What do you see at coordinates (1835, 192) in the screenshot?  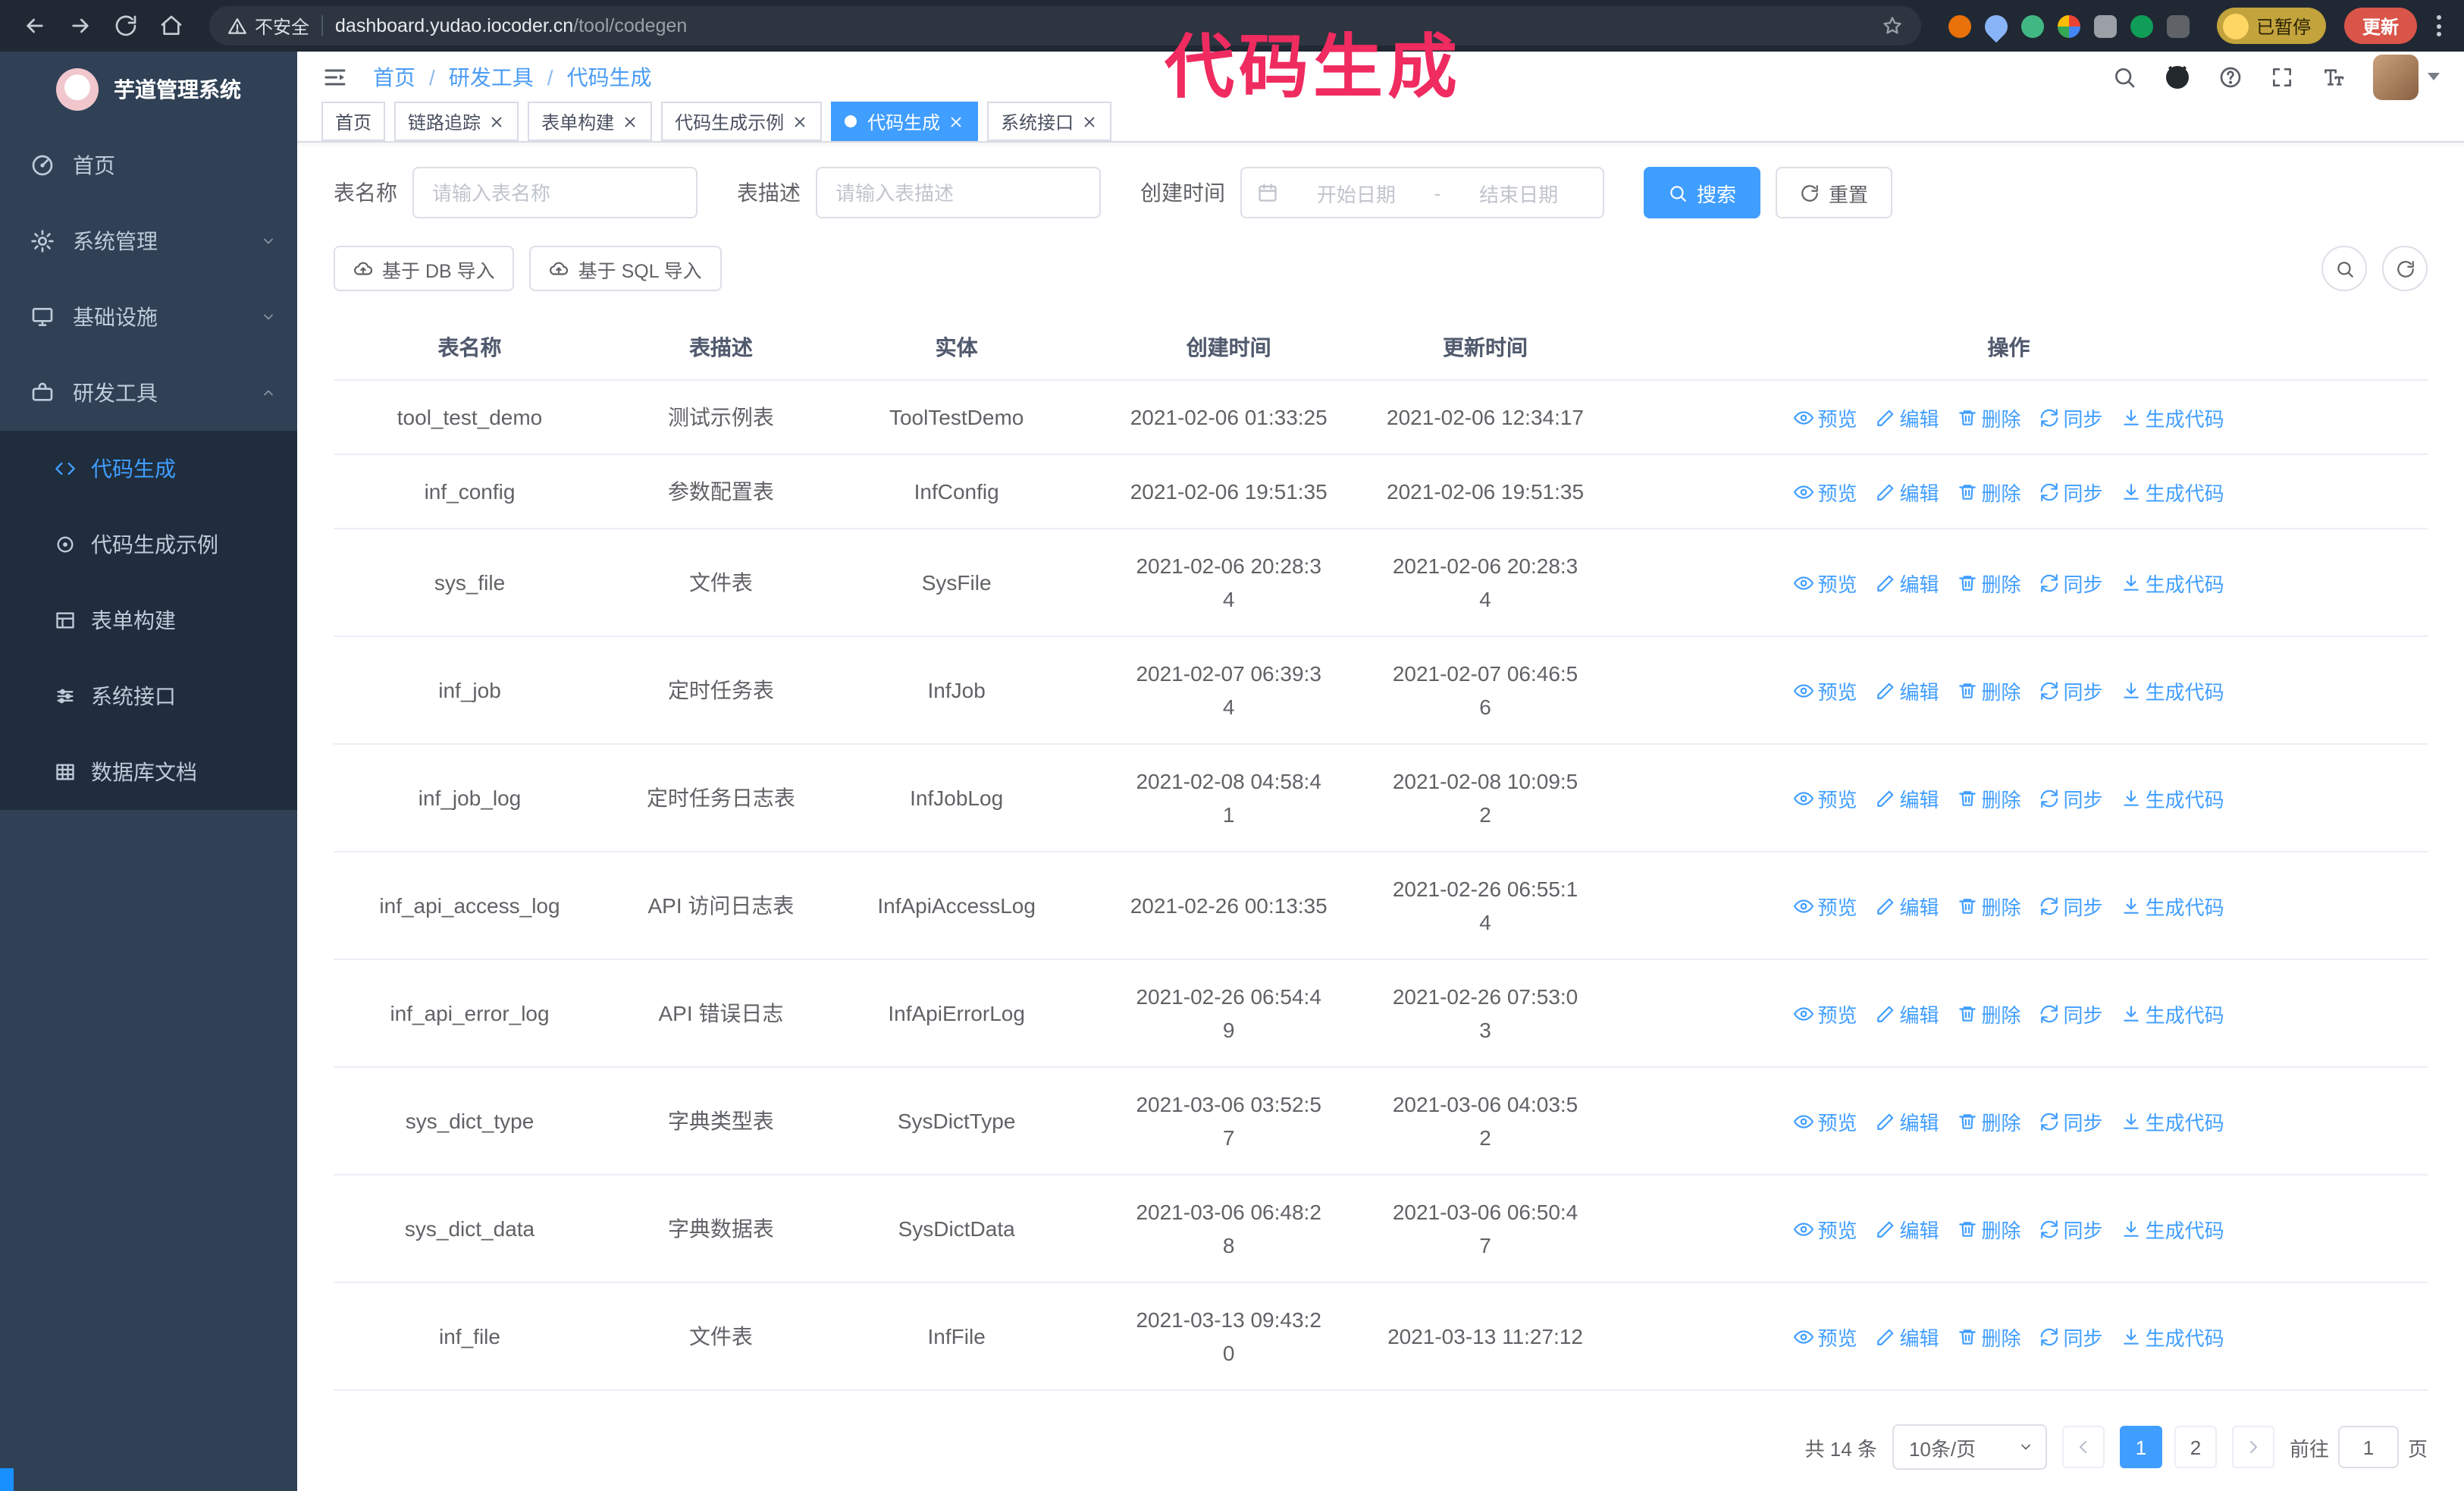 I see `reset-button: 重置` at bounding box center [1835, 192].